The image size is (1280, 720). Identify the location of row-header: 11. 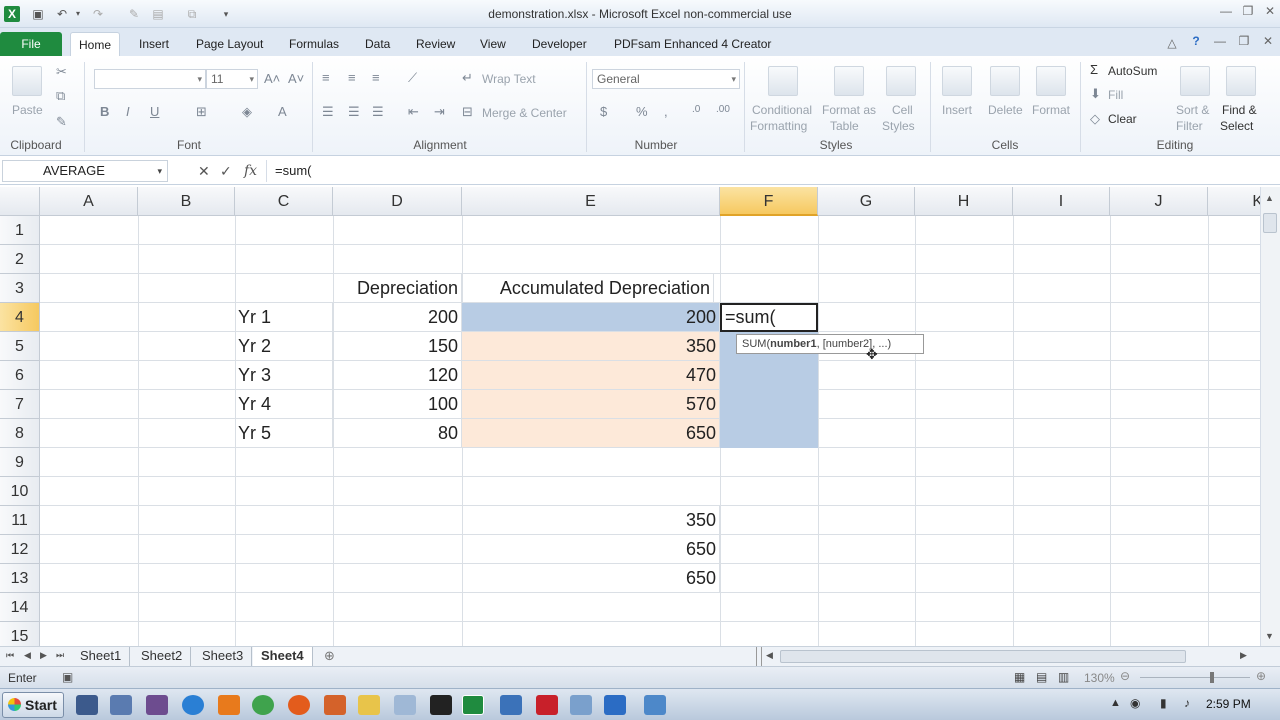
(20, 520).